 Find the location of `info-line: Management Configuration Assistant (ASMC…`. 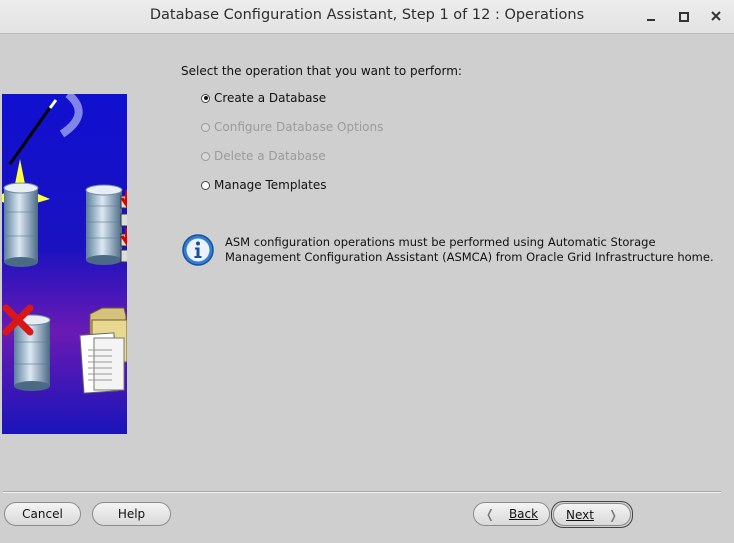

info-line: Management Configuration Assistant (ASMC… is located at coordinates (469, 257).